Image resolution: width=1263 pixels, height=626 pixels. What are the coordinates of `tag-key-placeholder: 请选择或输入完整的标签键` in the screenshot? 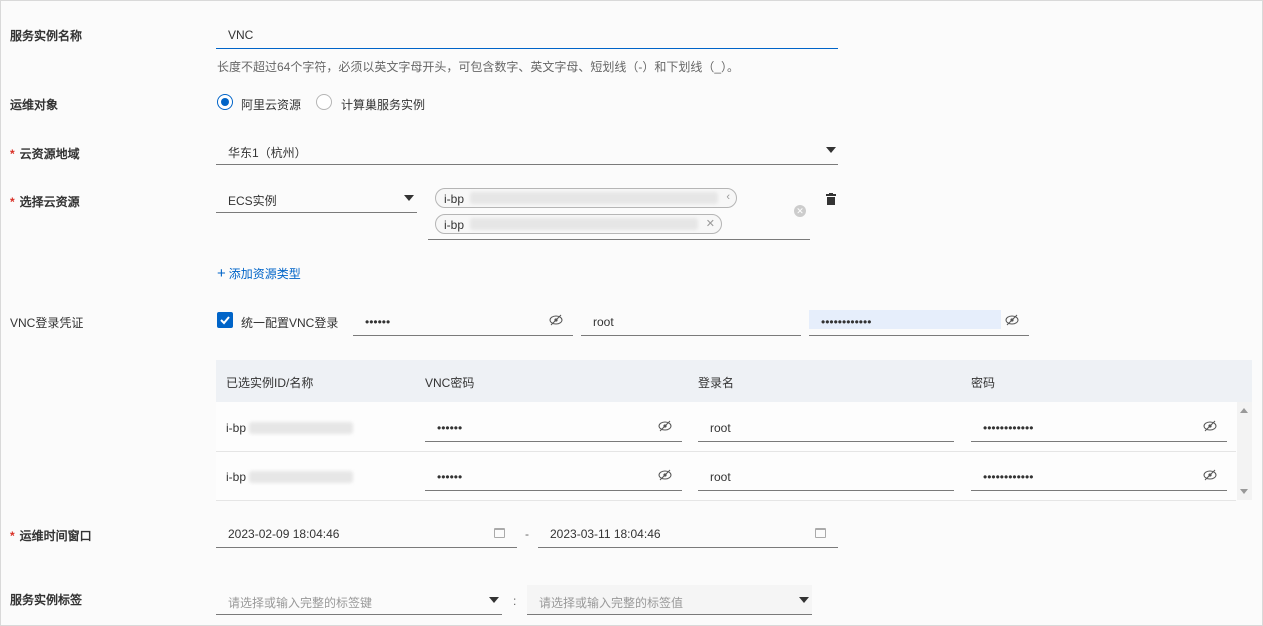 It's located at (300, 603).